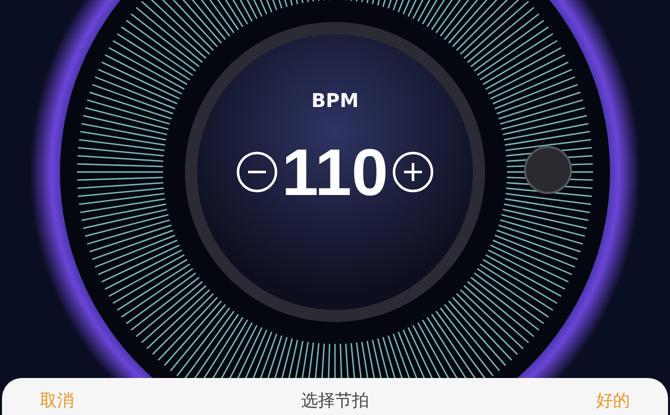  I want to click on minus-icon, so click(257, 172).